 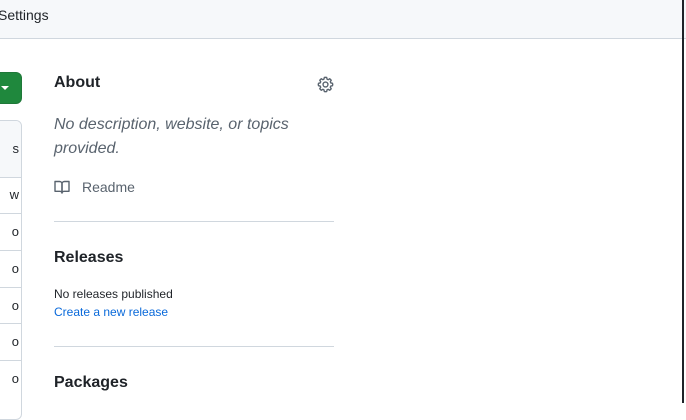 What do you see at coordinates (5, 88) in the screenshot?
I see `caret-down-icon` at bounding box center [5, 88].